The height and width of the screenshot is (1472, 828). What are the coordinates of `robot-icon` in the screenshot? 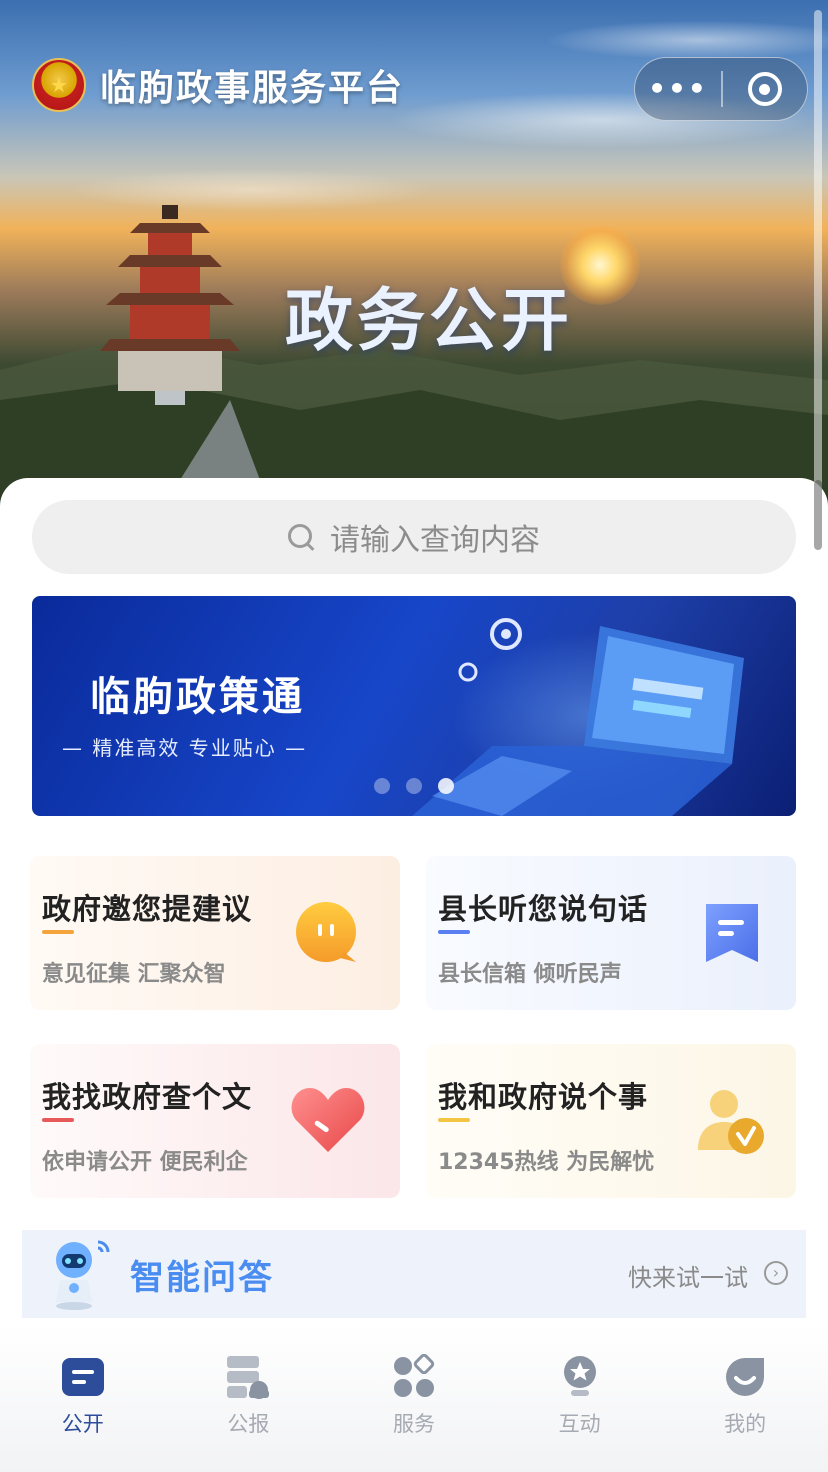 It's located at (83, 1275).